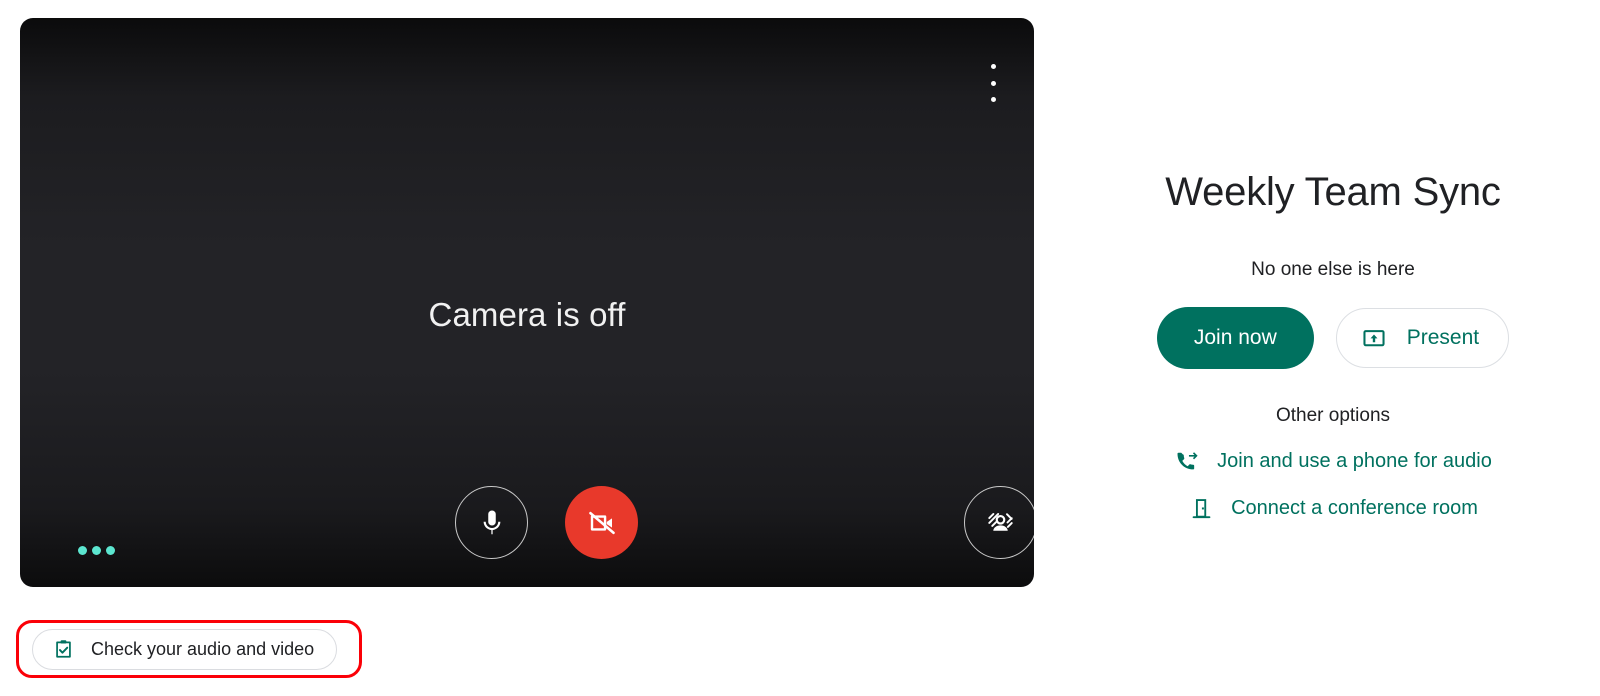 This screenshot has height=696, width=1600. Describe the element at coordinates (203, 649) in the screenshot. I see `check-audio-video-label: Check your audio and video` at that location.